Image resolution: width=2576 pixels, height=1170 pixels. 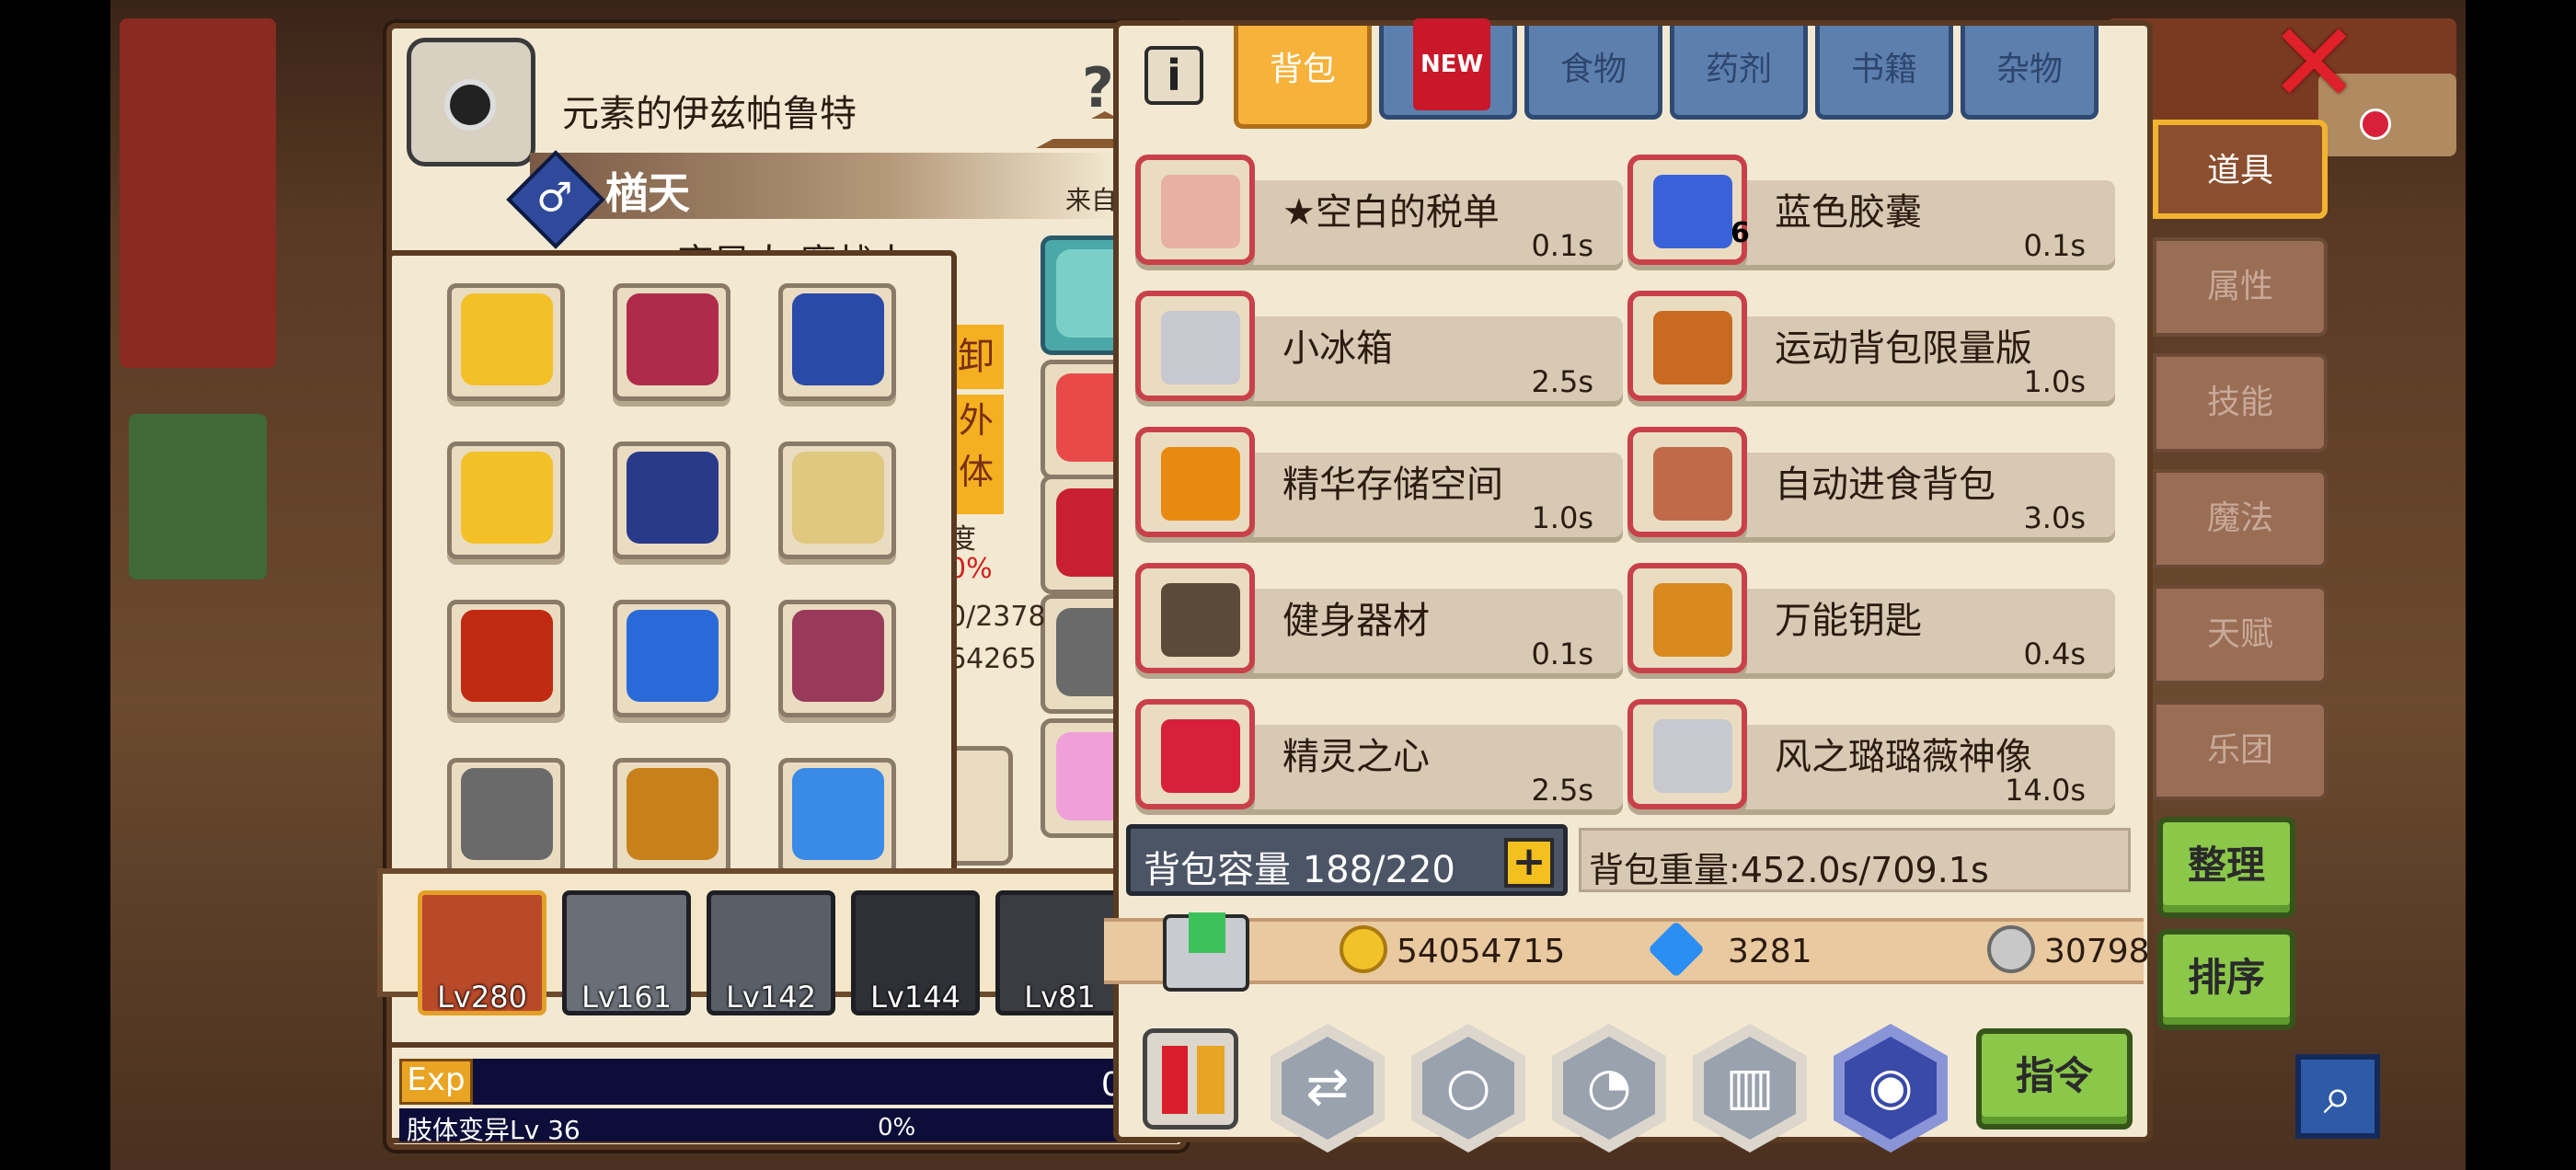 I want to click on tab-3: 药剂, so click(x=1739, y=73).